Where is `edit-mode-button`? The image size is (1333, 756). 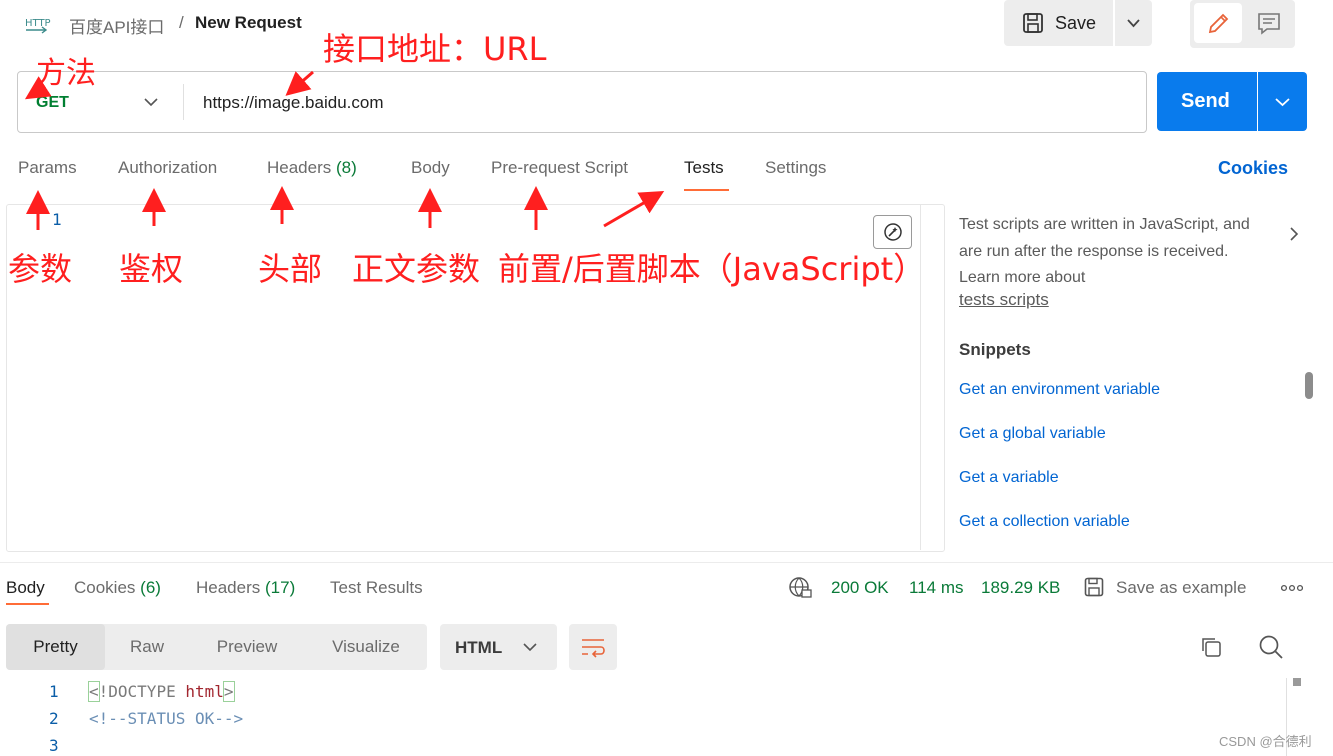
edit-mode-button is located at coordinates (1218, 23).